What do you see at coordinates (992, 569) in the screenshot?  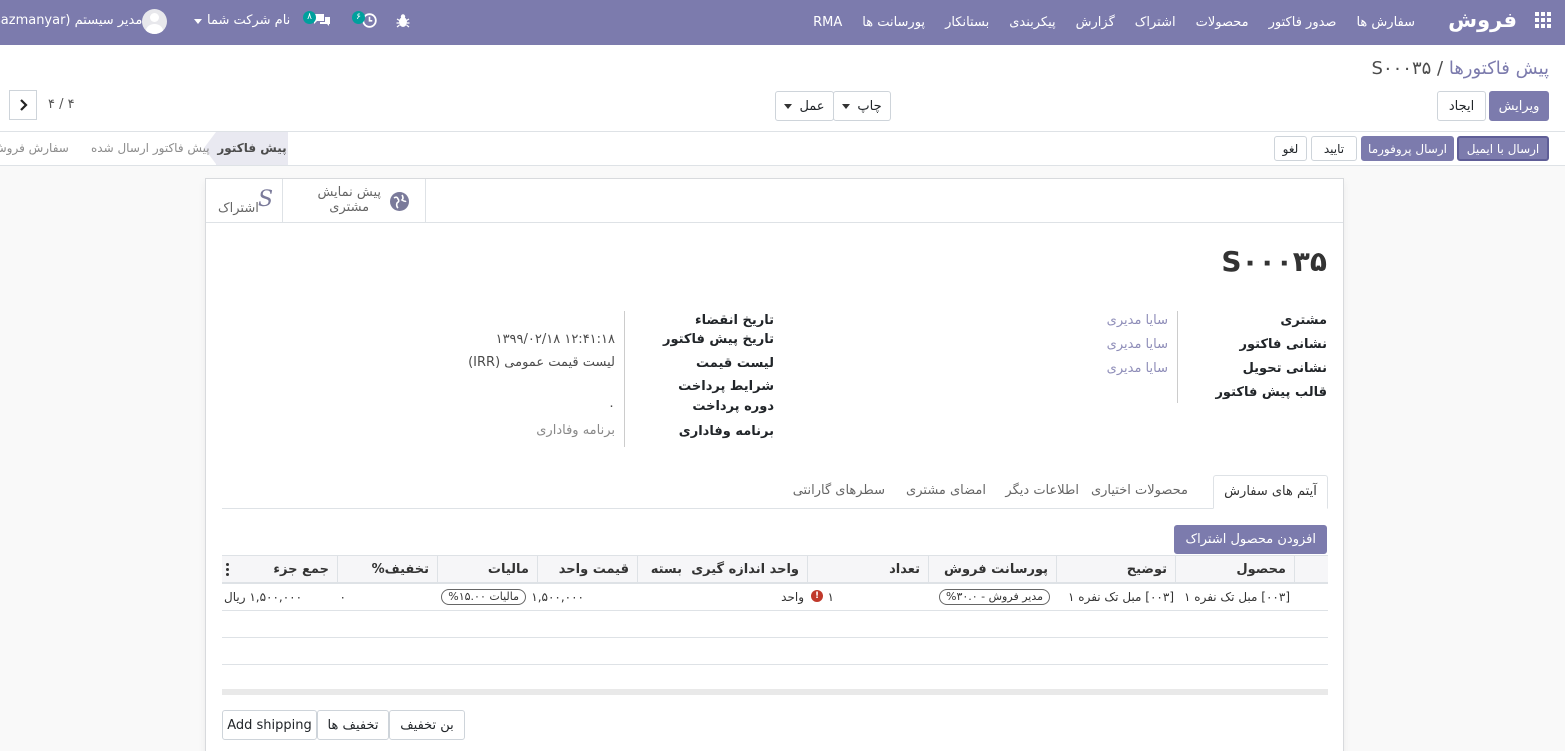 I see `header-commission: پورسانت فروش` at bounding box center [992, 569].